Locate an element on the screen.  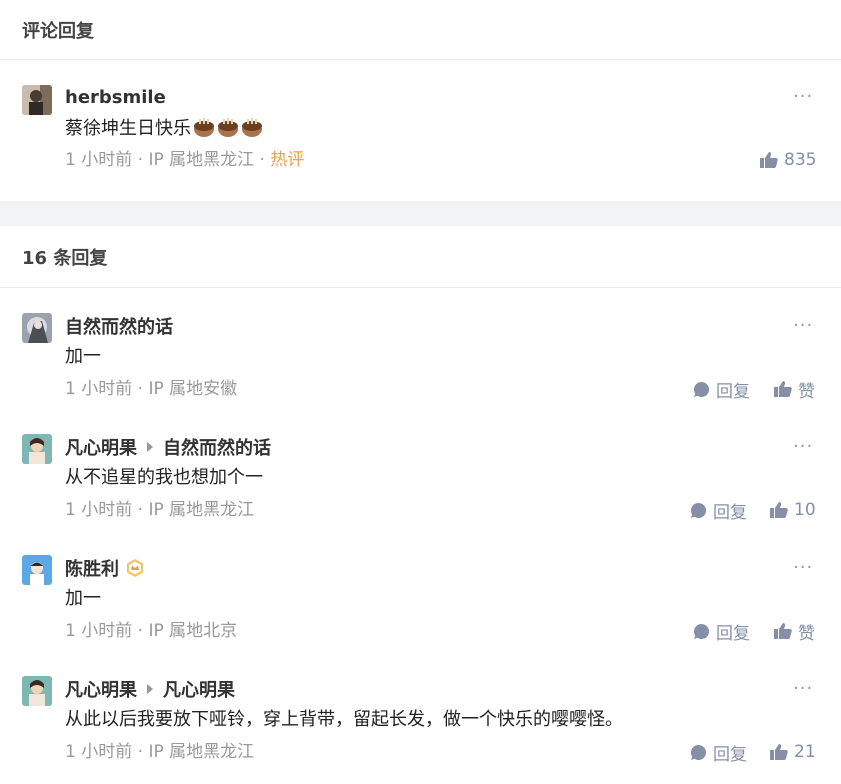
reply-meta: 1 小时前 · IP 属地安徽 is located at coordinates (151, 389).